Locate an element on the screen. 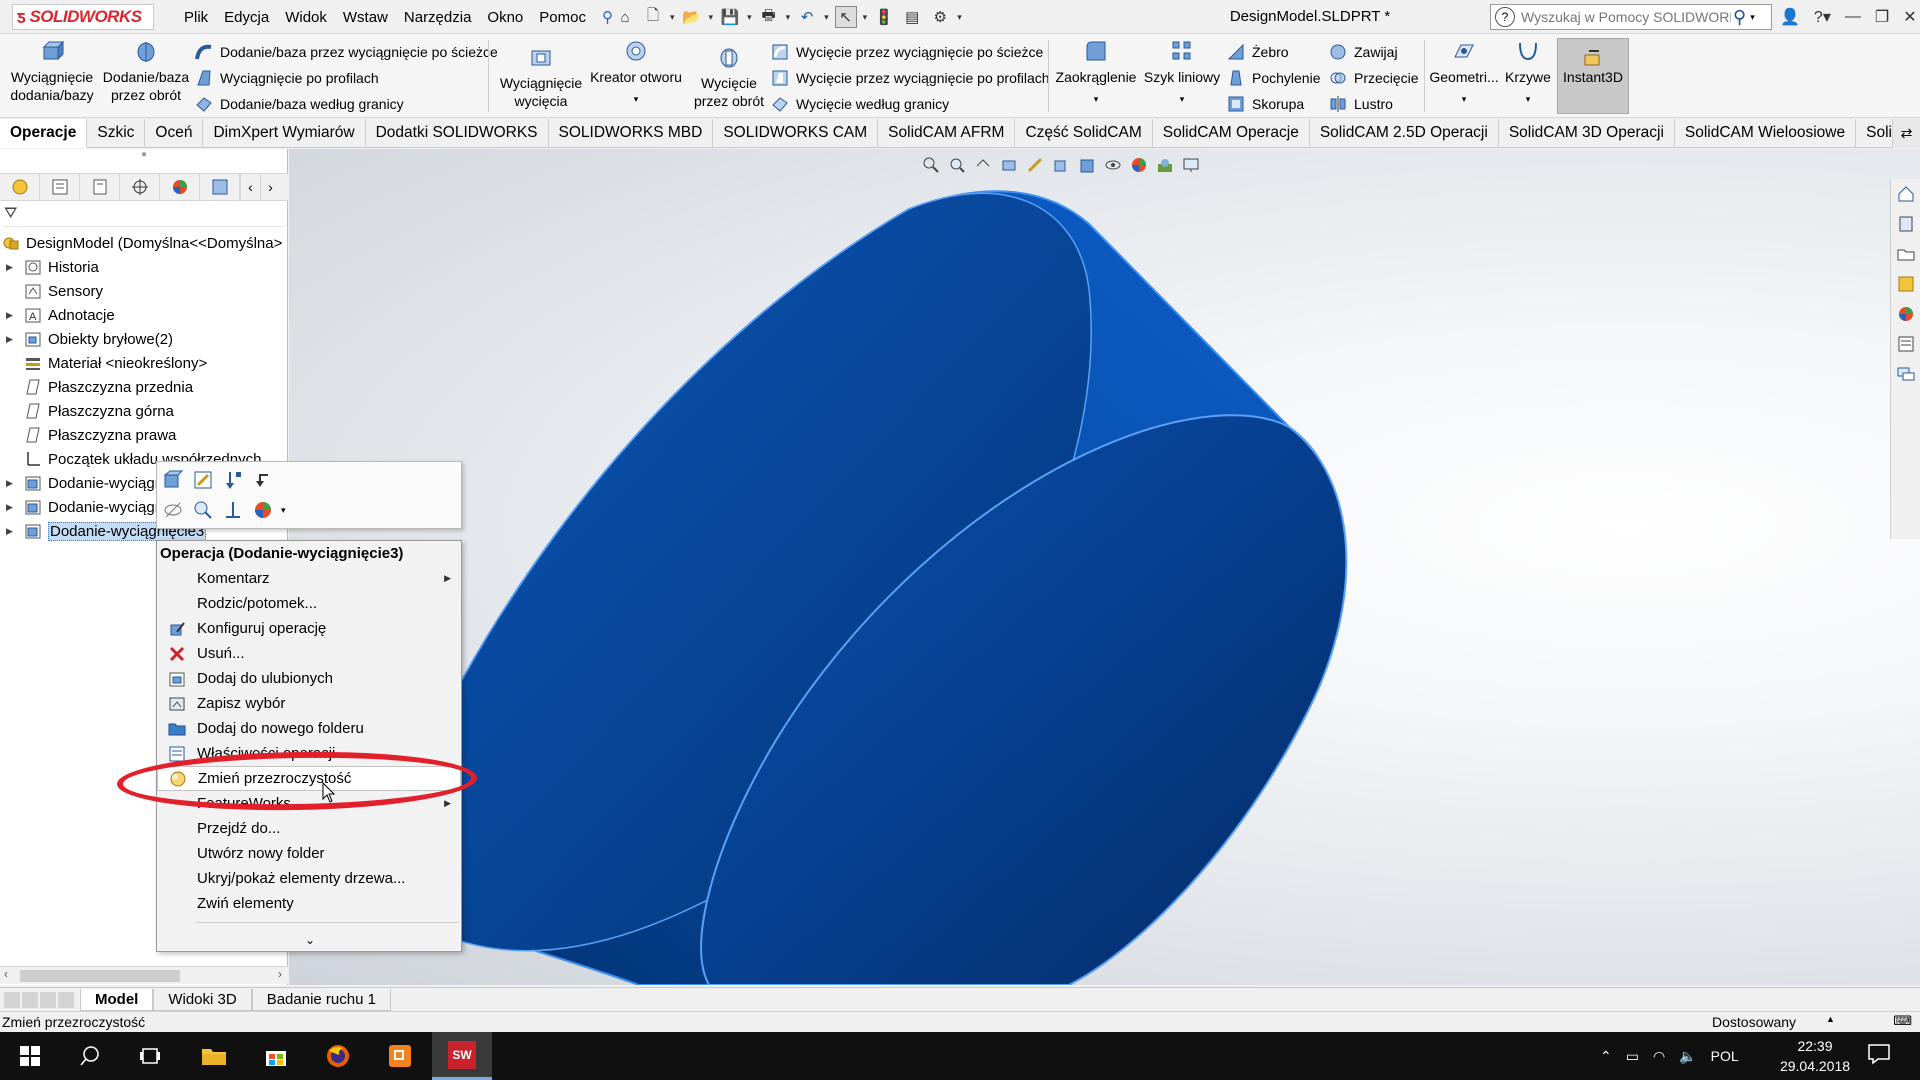  select-dropdown-icon: ▾ is located at coordinates (865, 17).